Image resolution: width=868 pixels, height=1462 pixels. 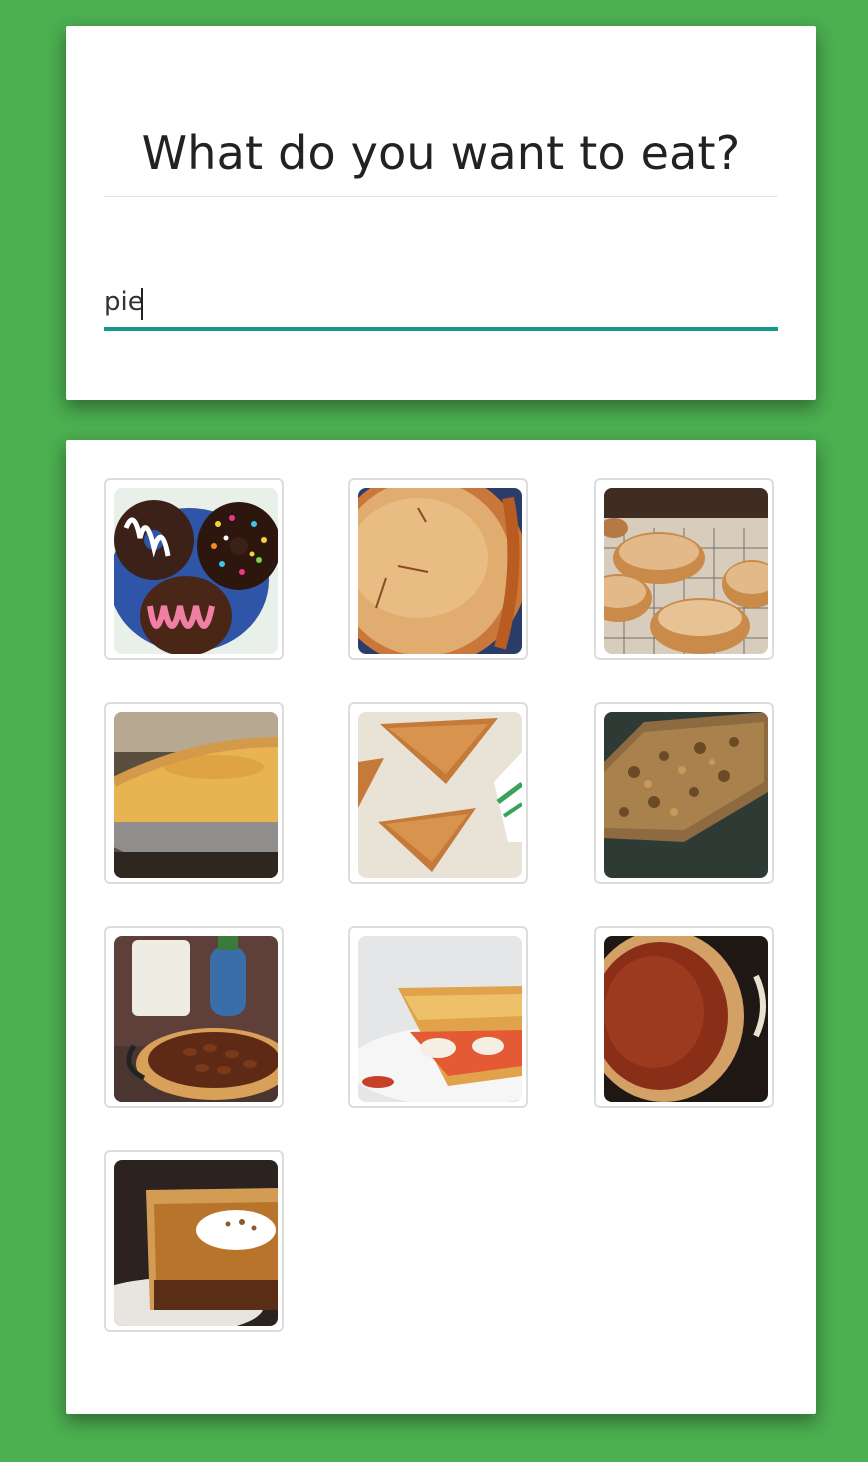 What do you see at coordinates (142, 304) in the screenshot?
I see `text-caret` at bounding box center [142, 304].